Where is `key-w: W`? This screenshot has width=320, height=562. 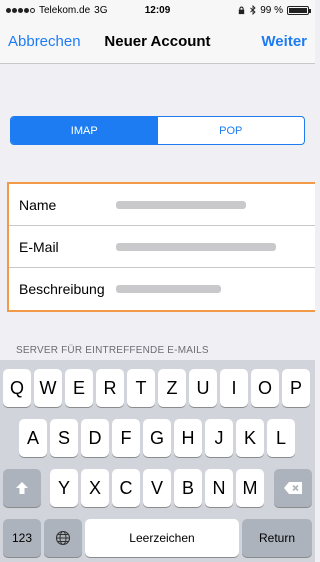
key-w: W is located at coordinates (48, 388).